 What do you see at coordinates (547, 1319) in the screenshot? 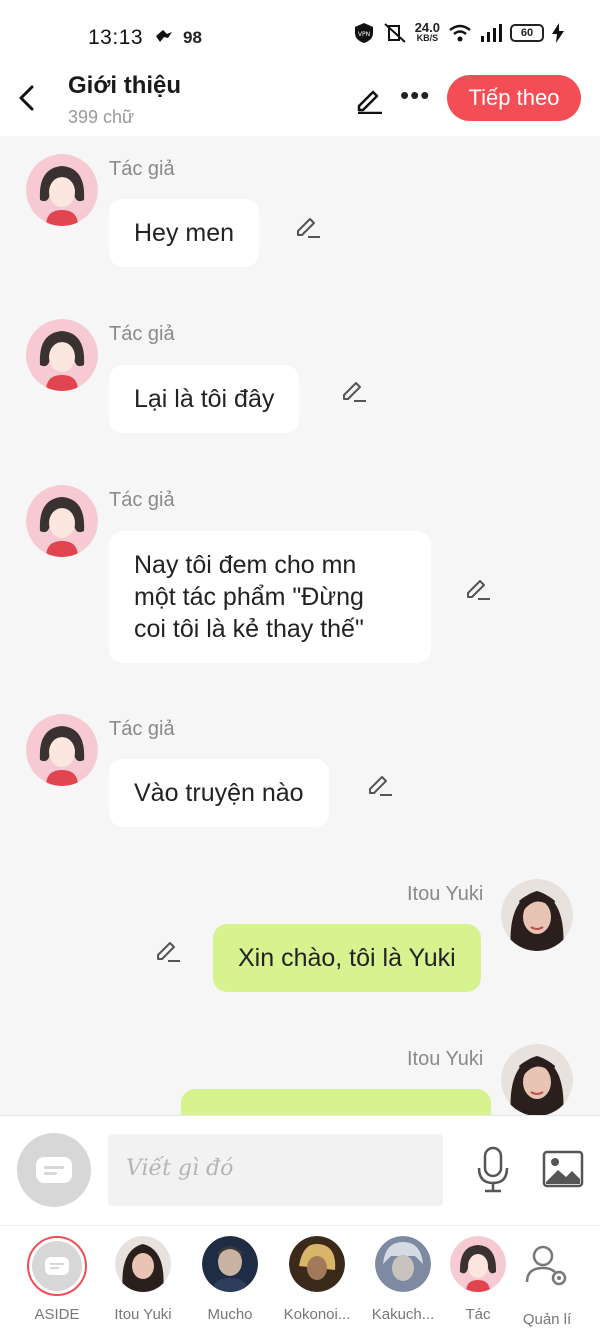
I see `character-label: Quản lí` at bounding box center [547, 1319].